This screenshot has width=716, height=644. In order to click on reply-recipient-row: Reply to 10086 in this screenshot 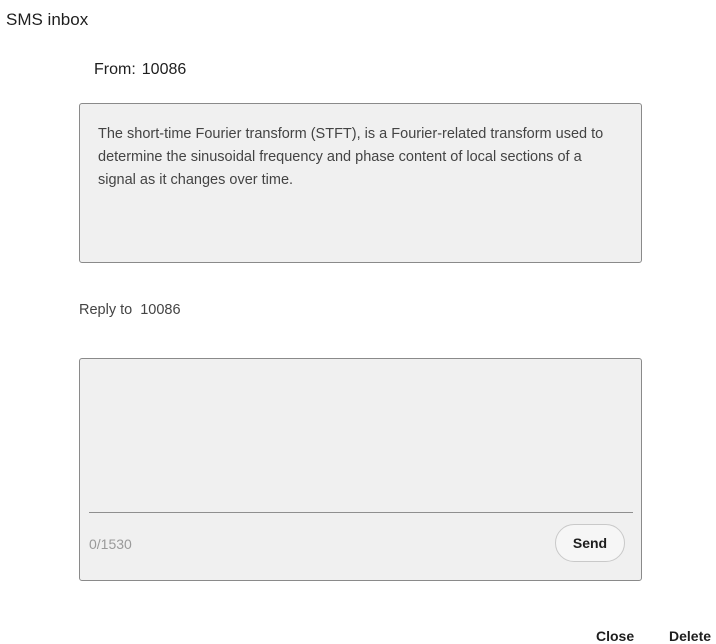, I will do `click(130, 310)`.